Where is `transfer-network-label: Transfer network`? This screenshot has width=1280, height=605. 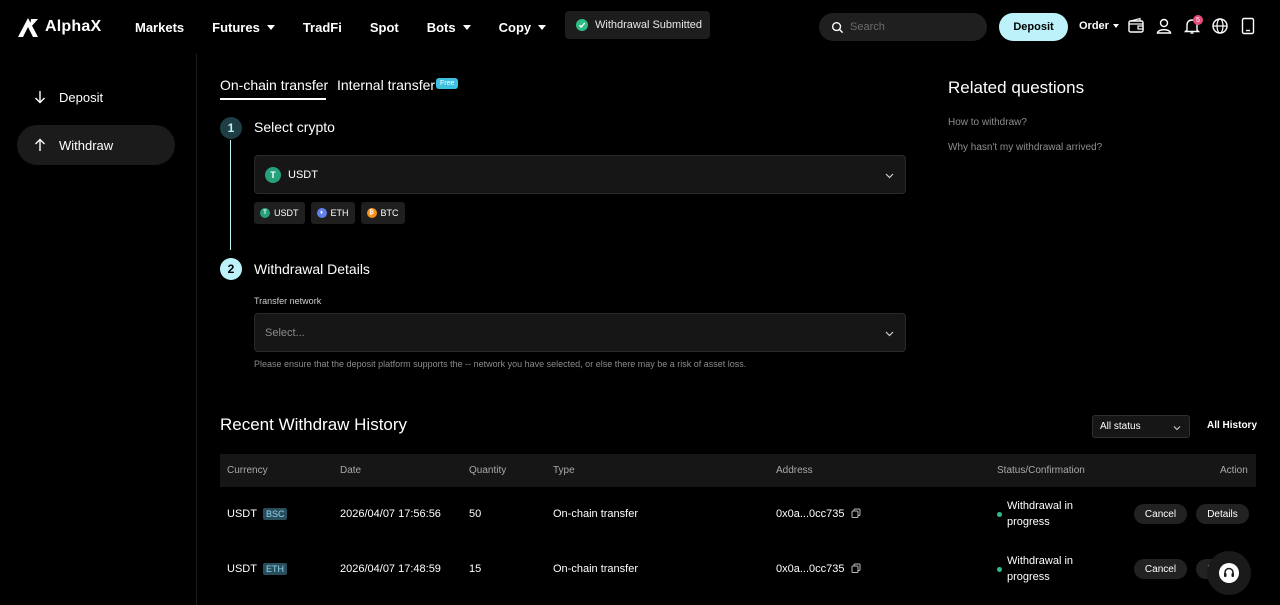 transfer-network-label: Transfer network is located at coordinates (288, 301).